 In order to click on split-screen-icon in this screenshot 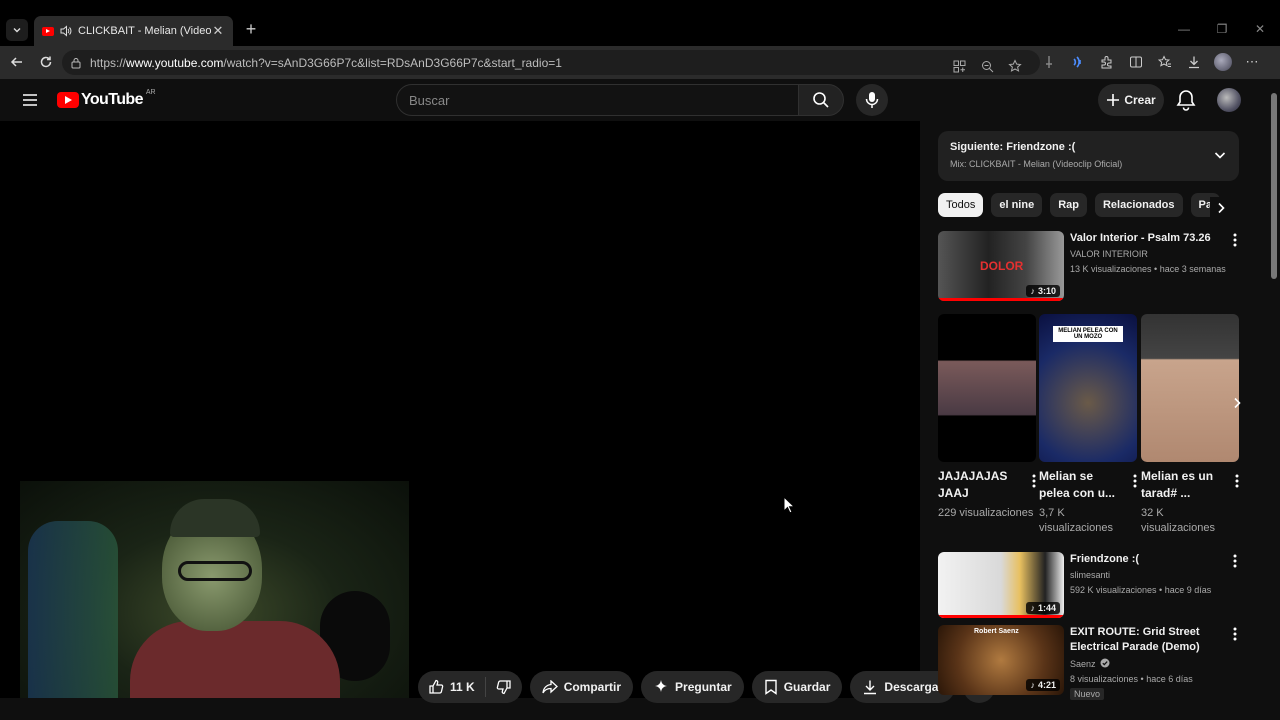, I will do `click(1136, 62)`.